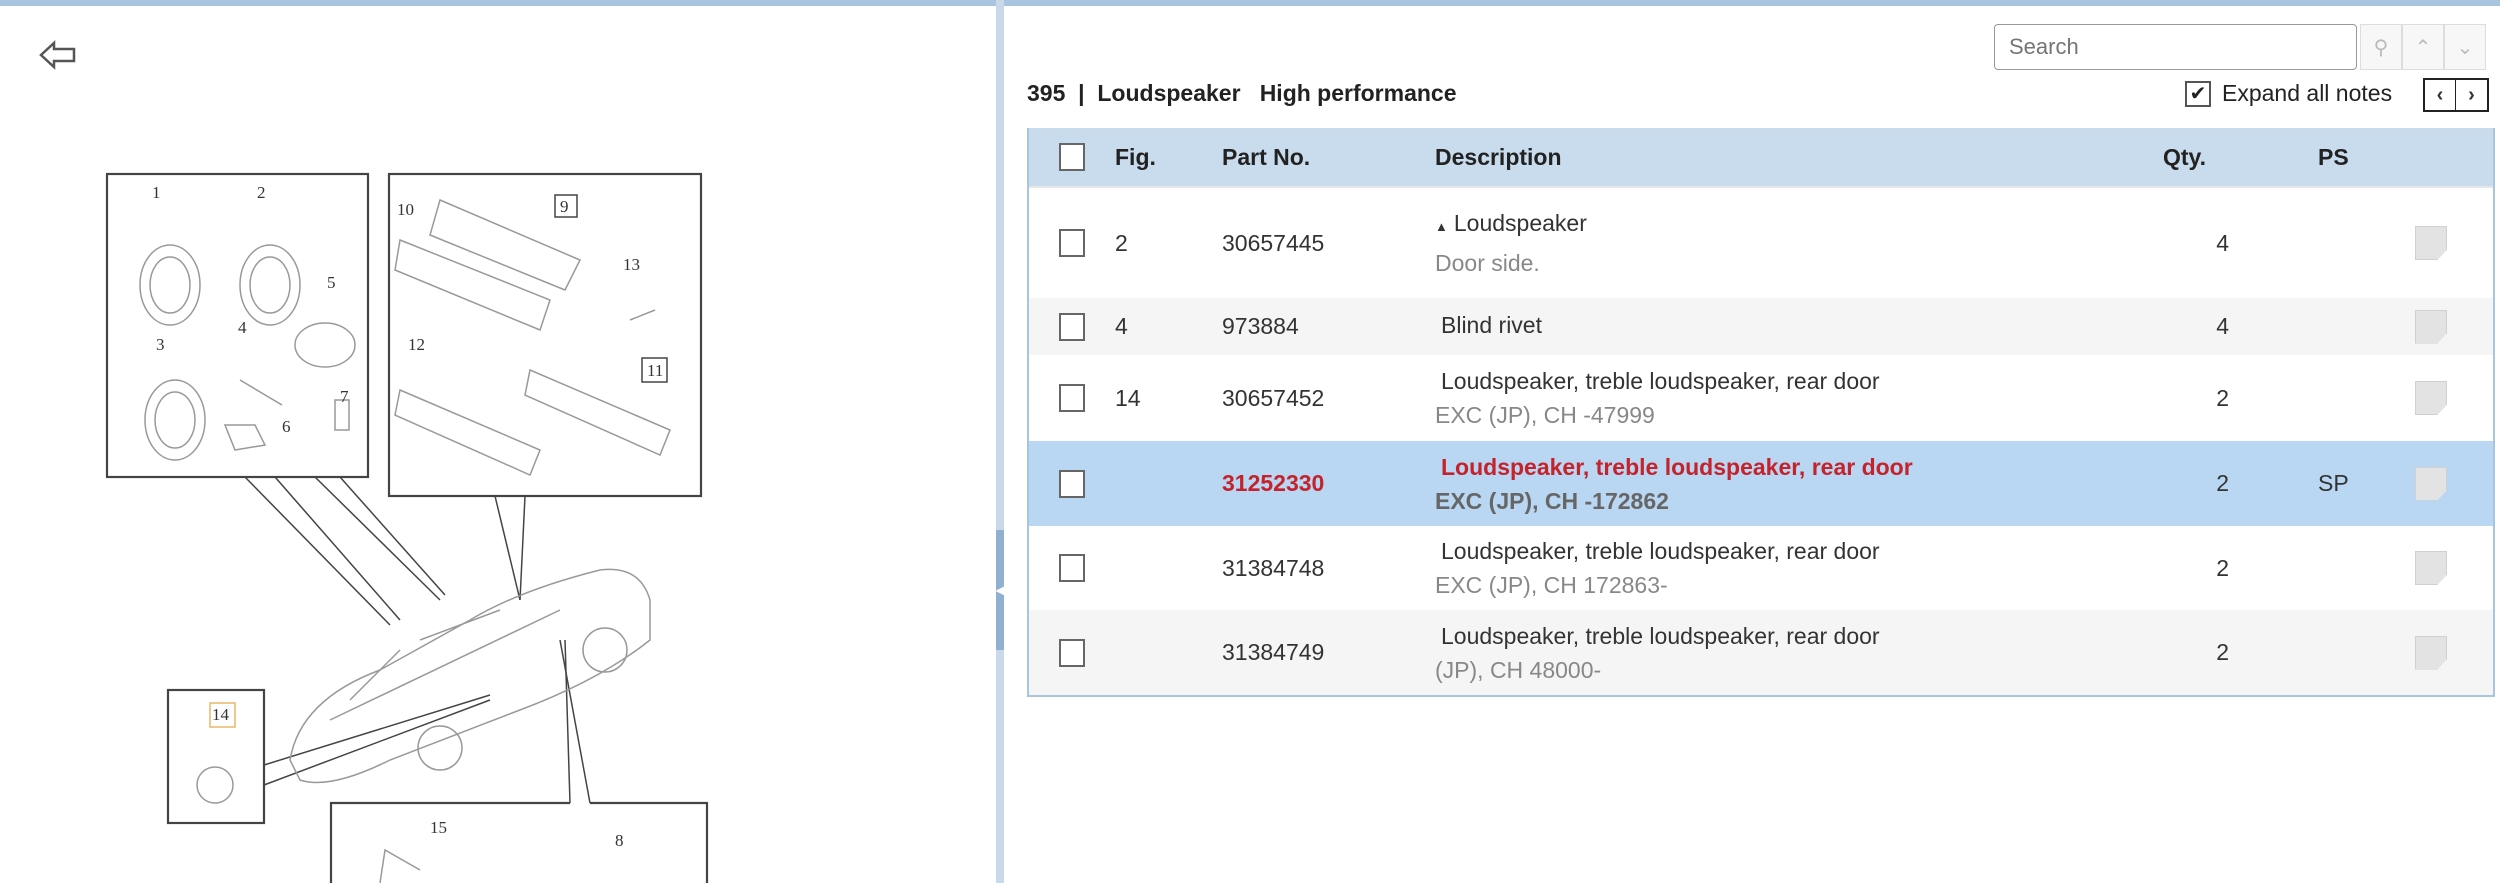  I want to click on table-header: Fig. Part No. Description Qty. PS, so click(1761, 158).